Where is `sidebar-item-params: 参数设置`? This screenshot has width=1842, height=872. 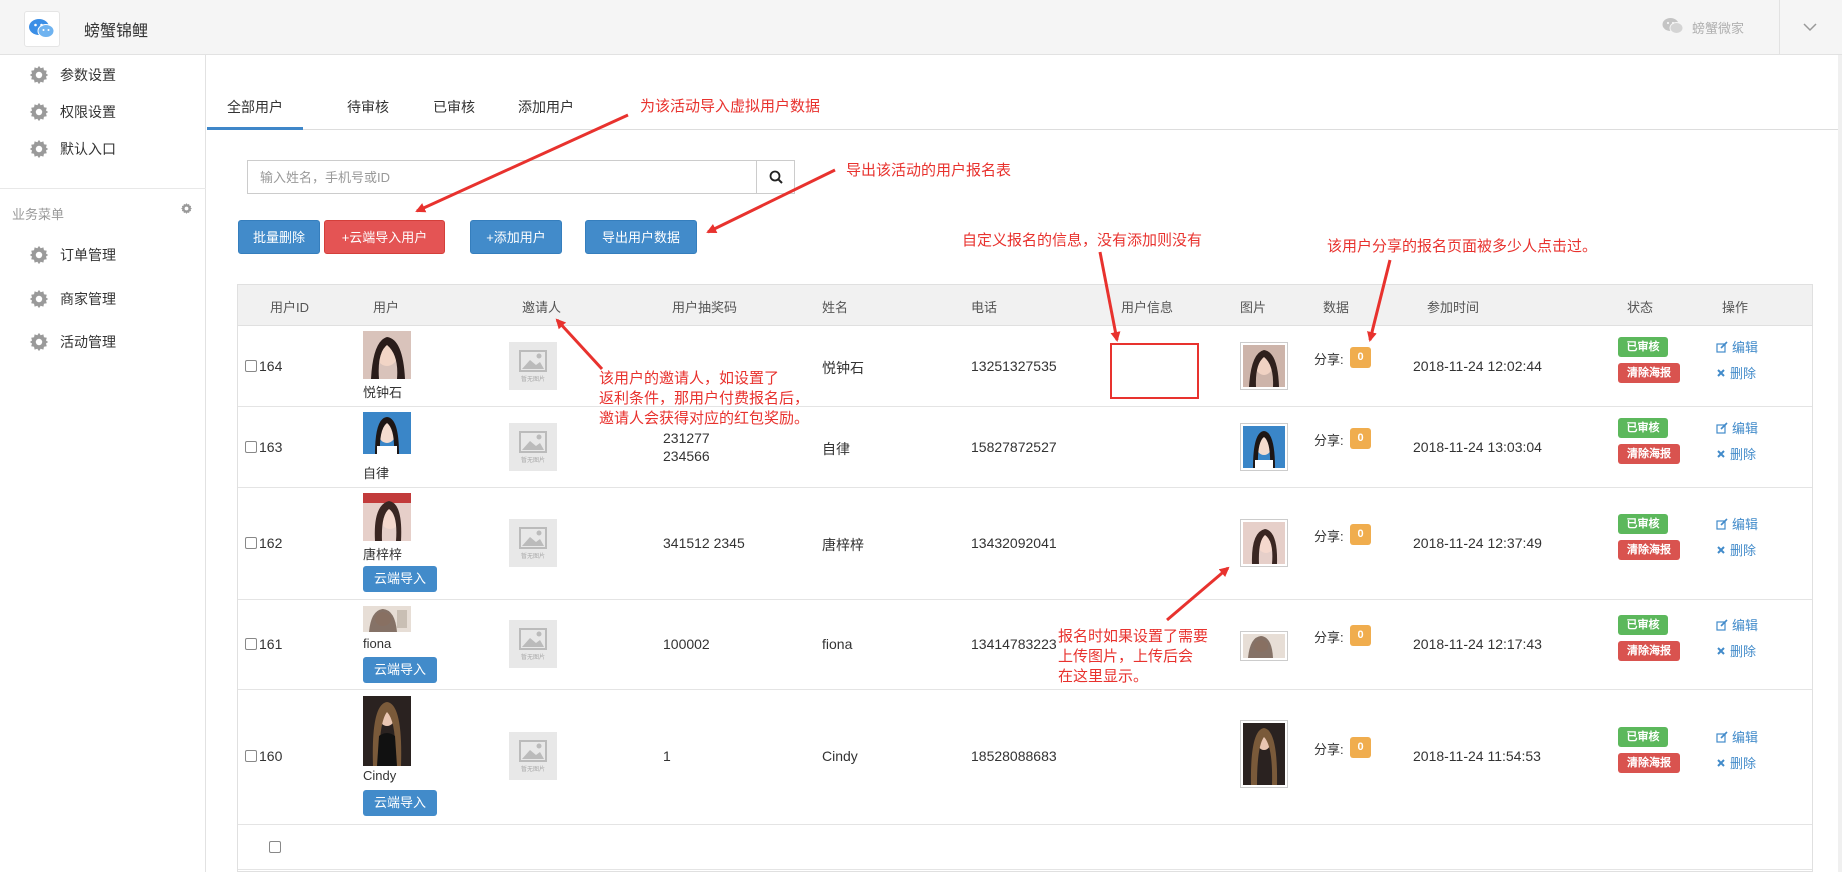 sidebar-item-params: 参数设置 is located at coordinates (72, 75).